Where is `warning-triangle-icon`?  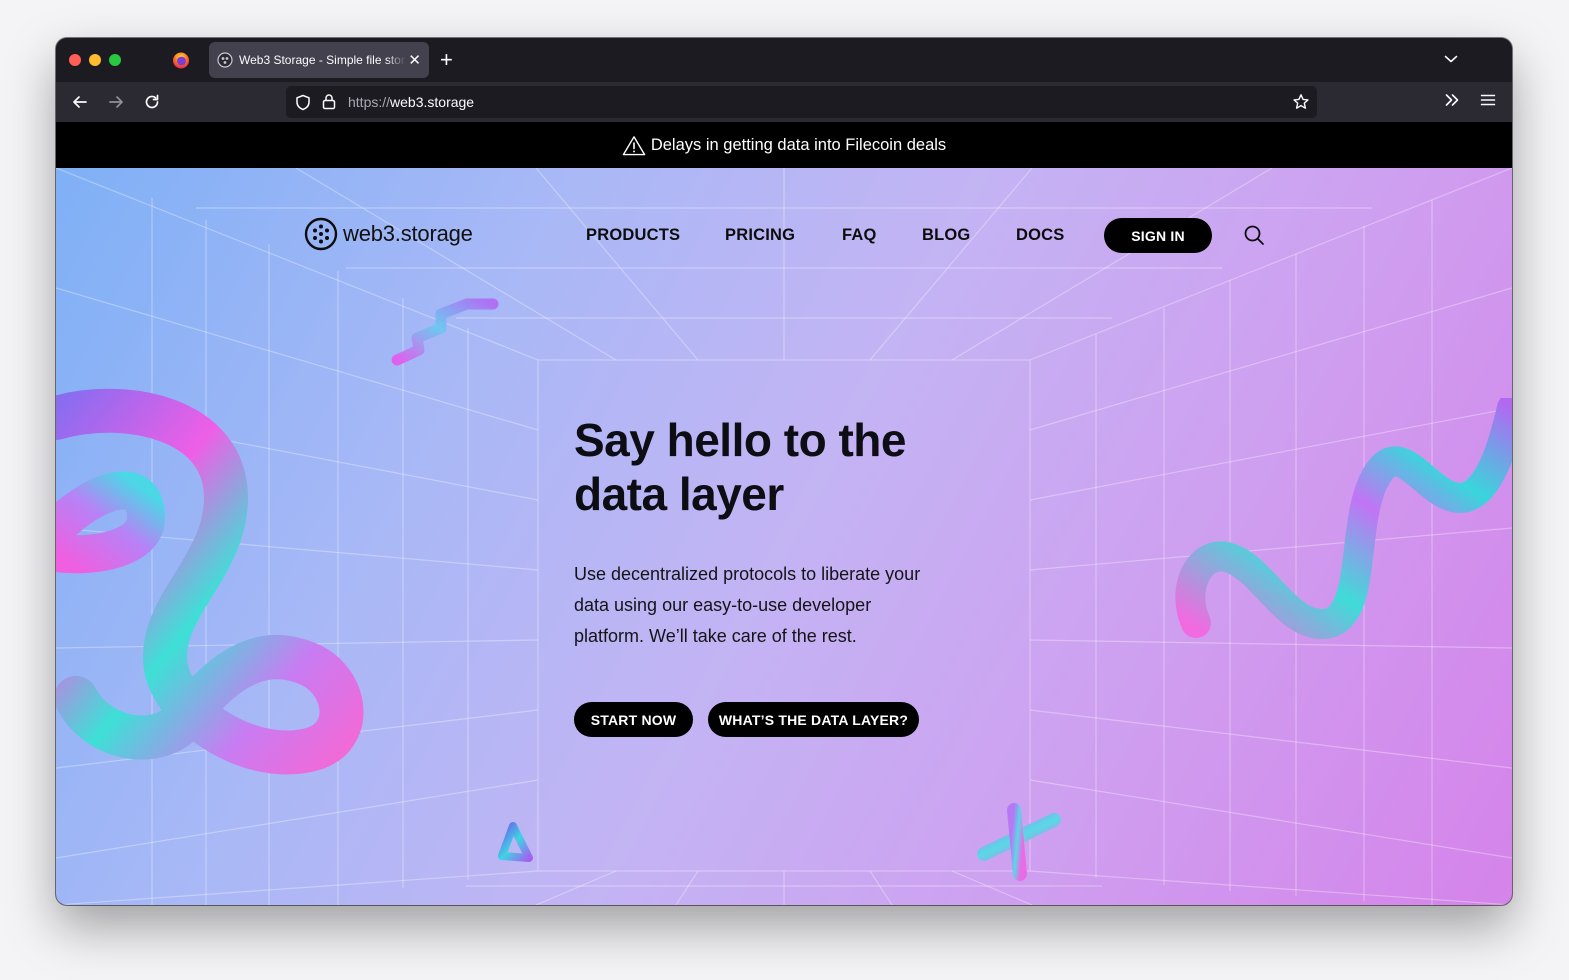
warning-triangle-icon is located at coordinates (634, 145).